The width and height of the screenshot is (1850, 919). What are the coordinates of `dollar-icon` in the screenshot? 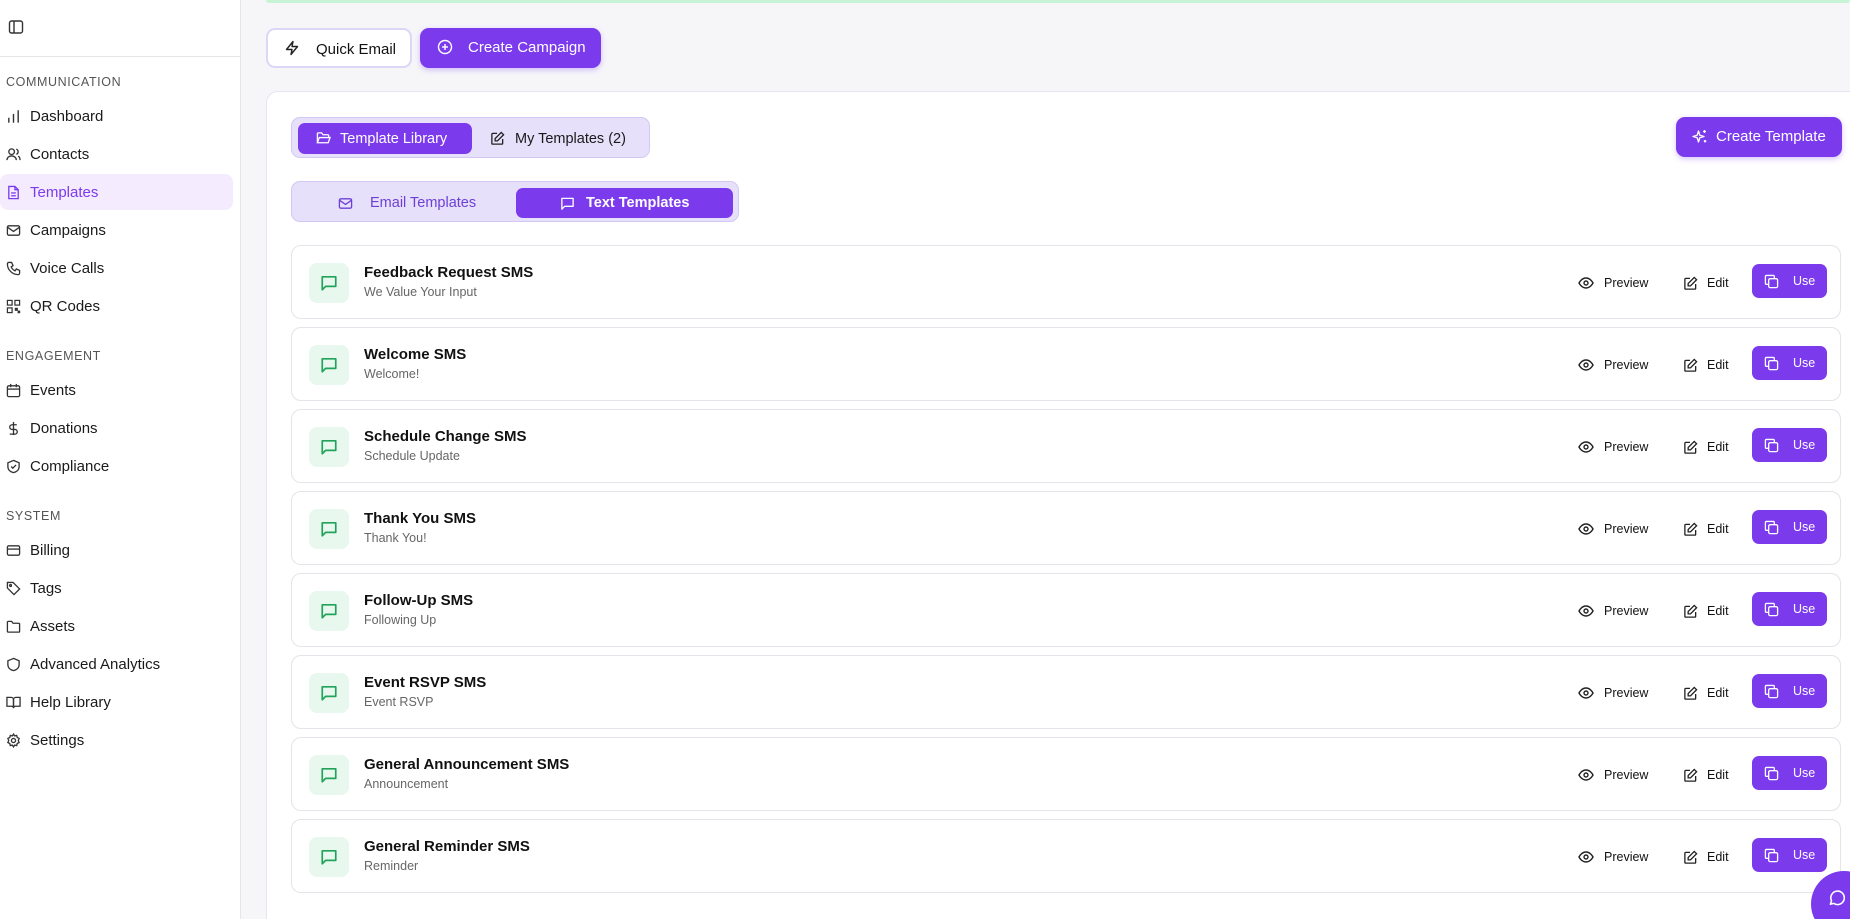 It's located at (13, 428).